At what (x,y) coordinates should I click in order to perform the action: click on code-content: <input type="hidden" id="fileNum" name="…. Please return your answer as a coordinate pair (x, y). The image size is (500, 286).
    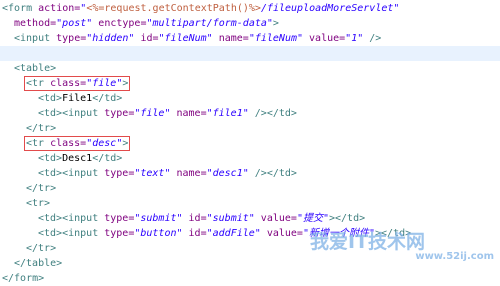
    Looking at the image, I should click on (197, 38).